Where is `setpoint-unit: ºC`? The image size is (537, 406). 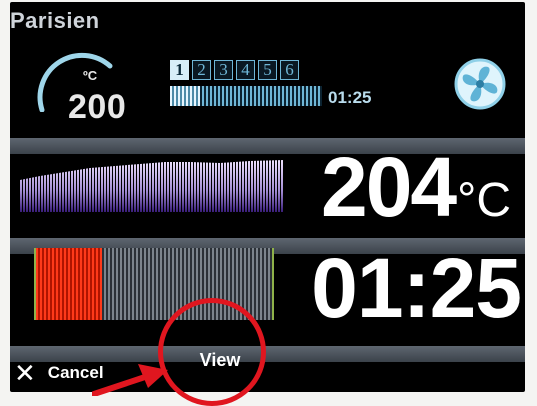 setpoint-unit: ºC is located at coordinates (90, 75).